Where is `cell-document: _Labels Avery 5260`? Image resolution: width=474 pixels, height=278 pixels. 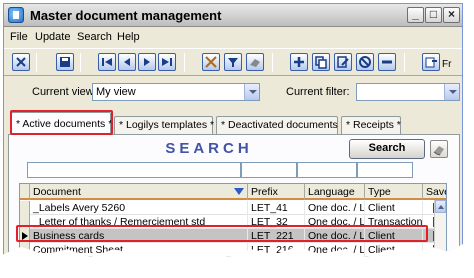 cell-document: _Labels Avery 5260 is located at coordinates (139, 208).